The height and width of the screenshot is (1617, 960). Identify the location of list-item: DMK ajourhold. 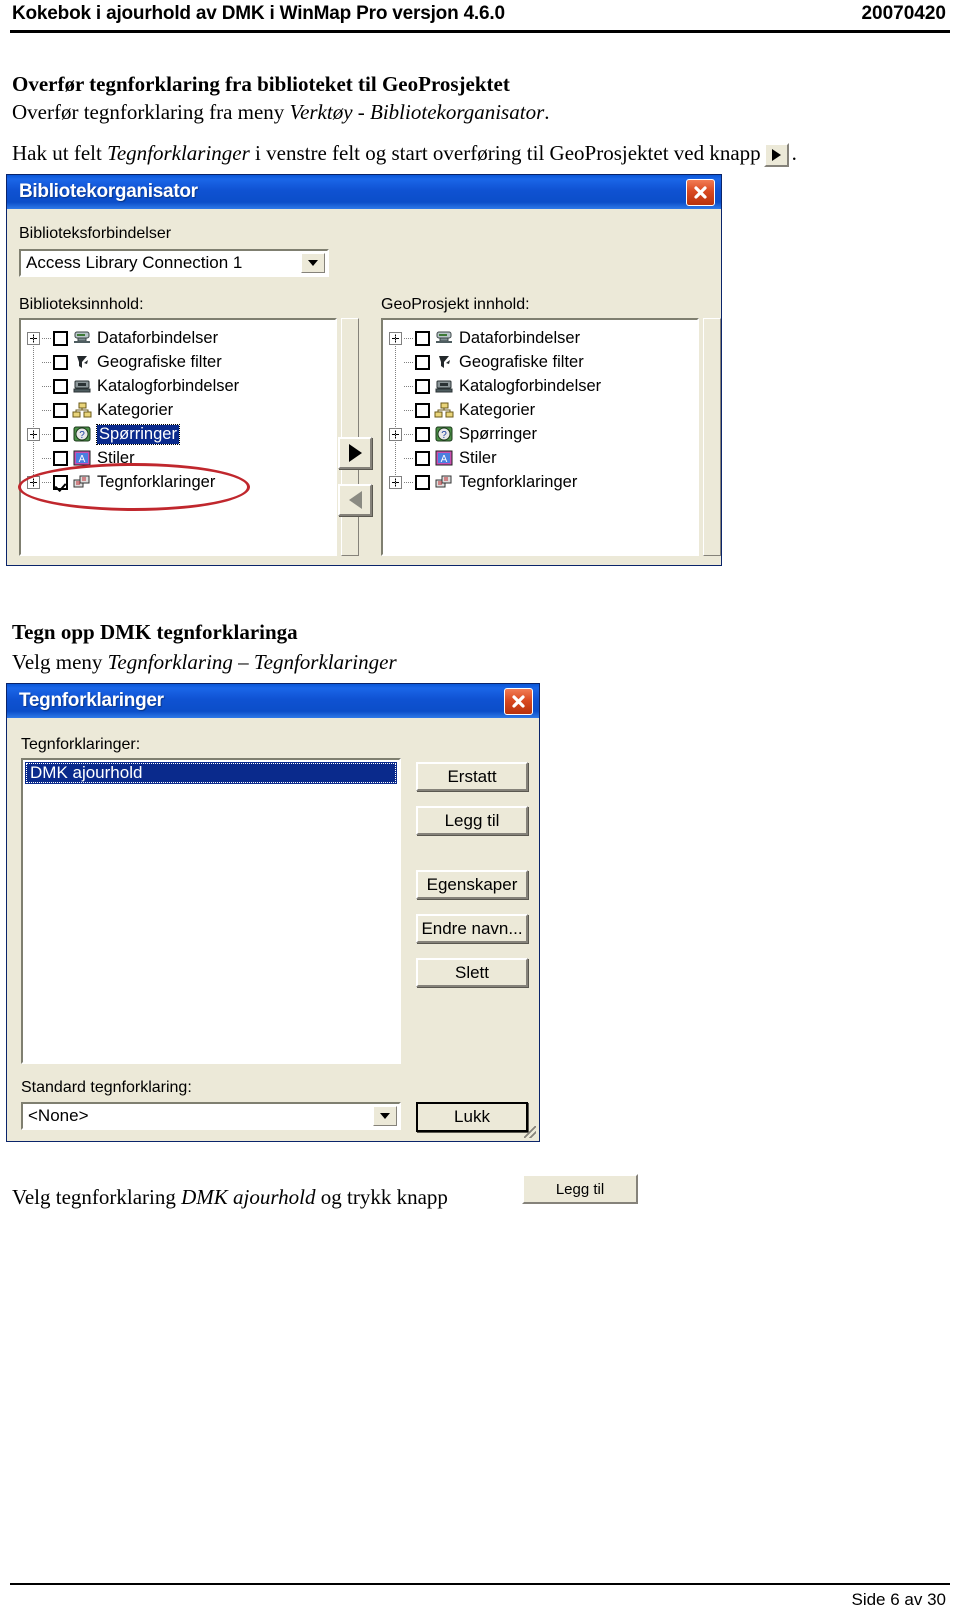
(211, 773).